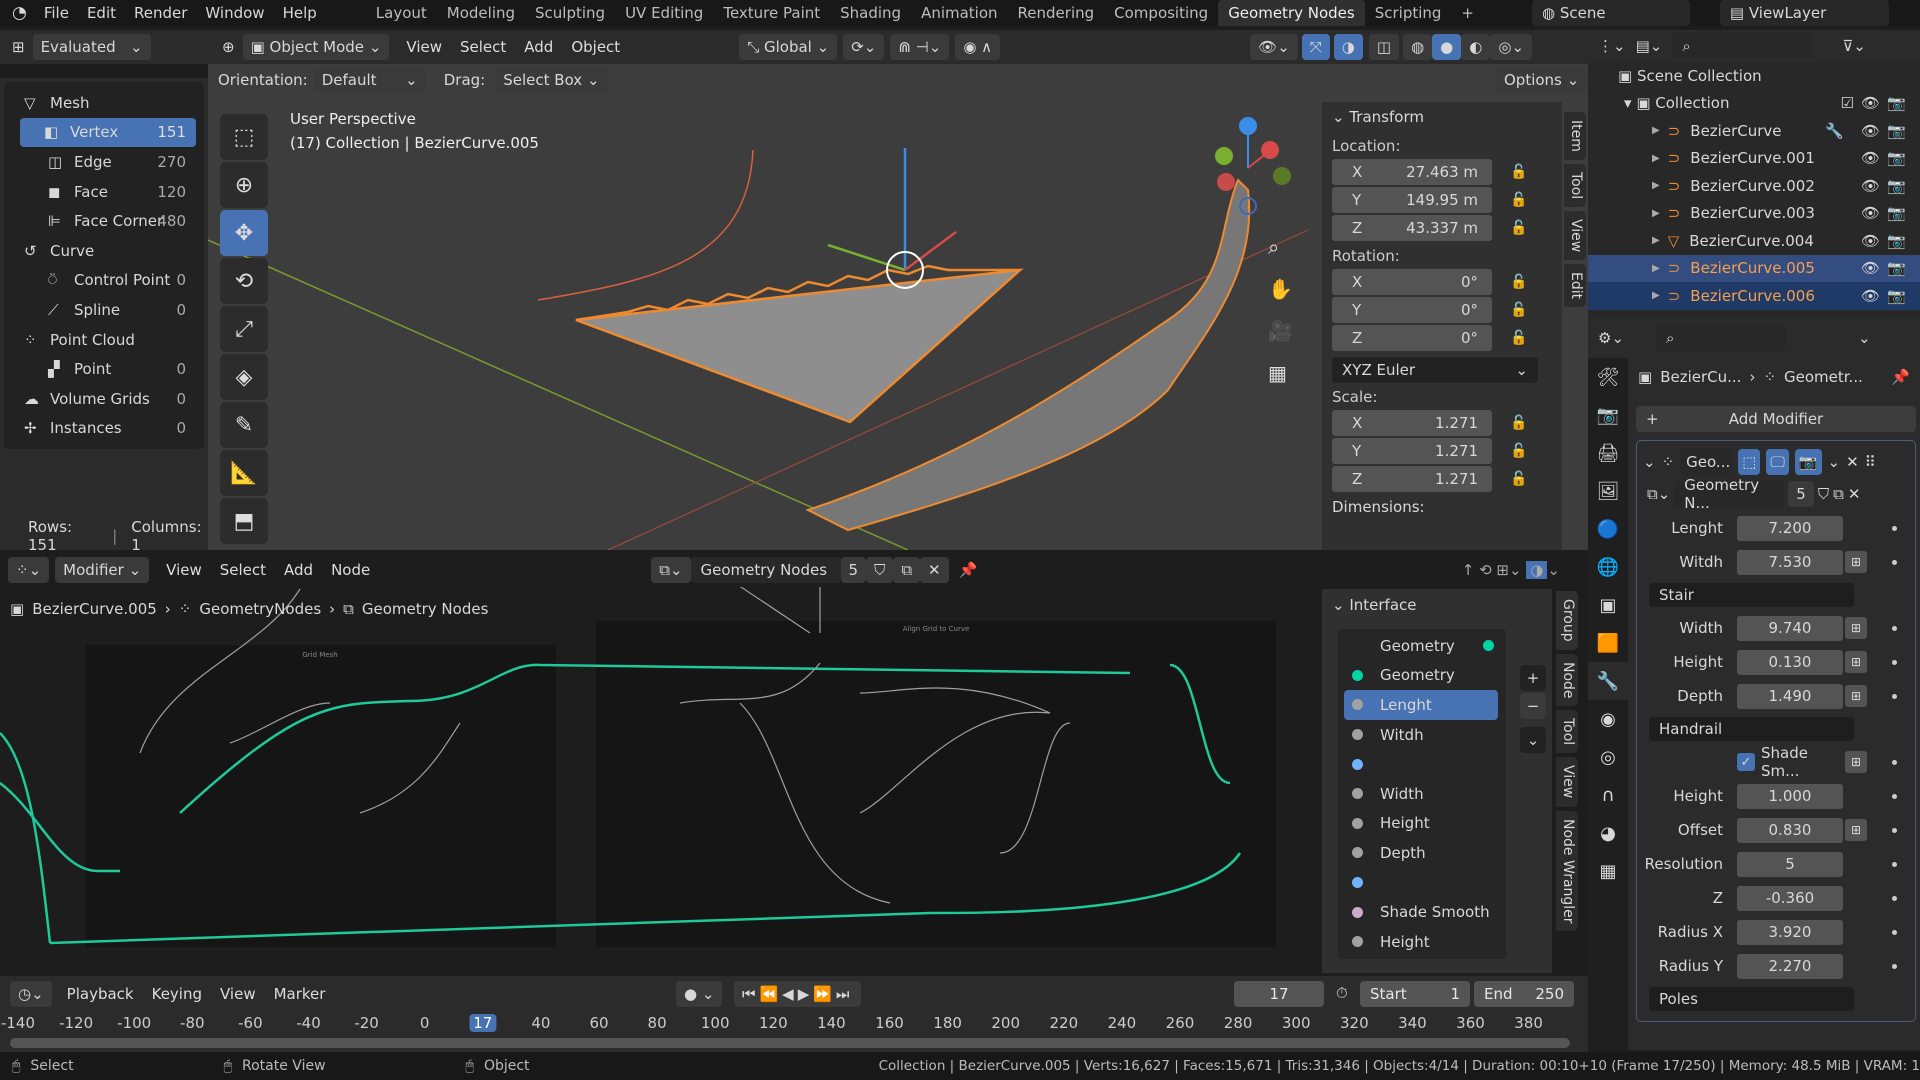 This screenshot has width=1920, height=1080. Describe the element at coordinates (1608, 491) in the screenshot. I see `view-layer-icon: 🖼` at that location.